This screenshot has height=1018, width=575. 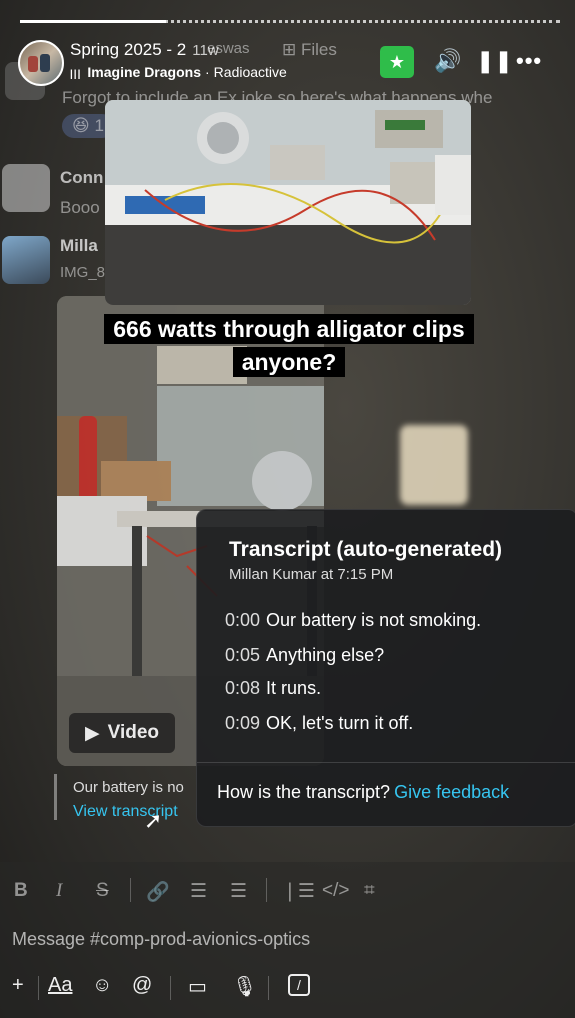 What do you see at coordinates (335, 891) in the screenshot?
I see `code-icon: </>` at bounding box center [335, 891].